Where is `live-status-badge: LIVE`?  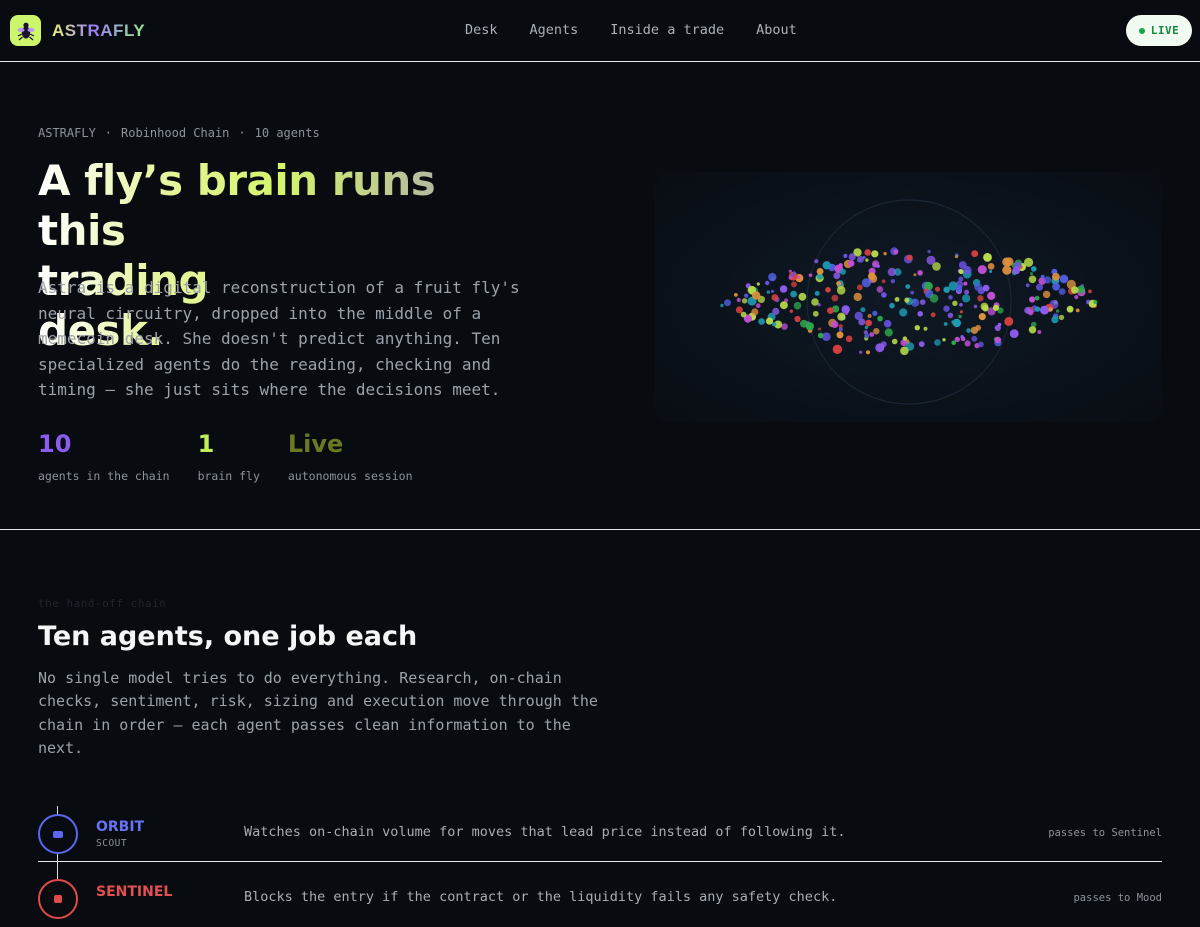
live-status-badge: LIVE is located at coordinates (1159, 30).